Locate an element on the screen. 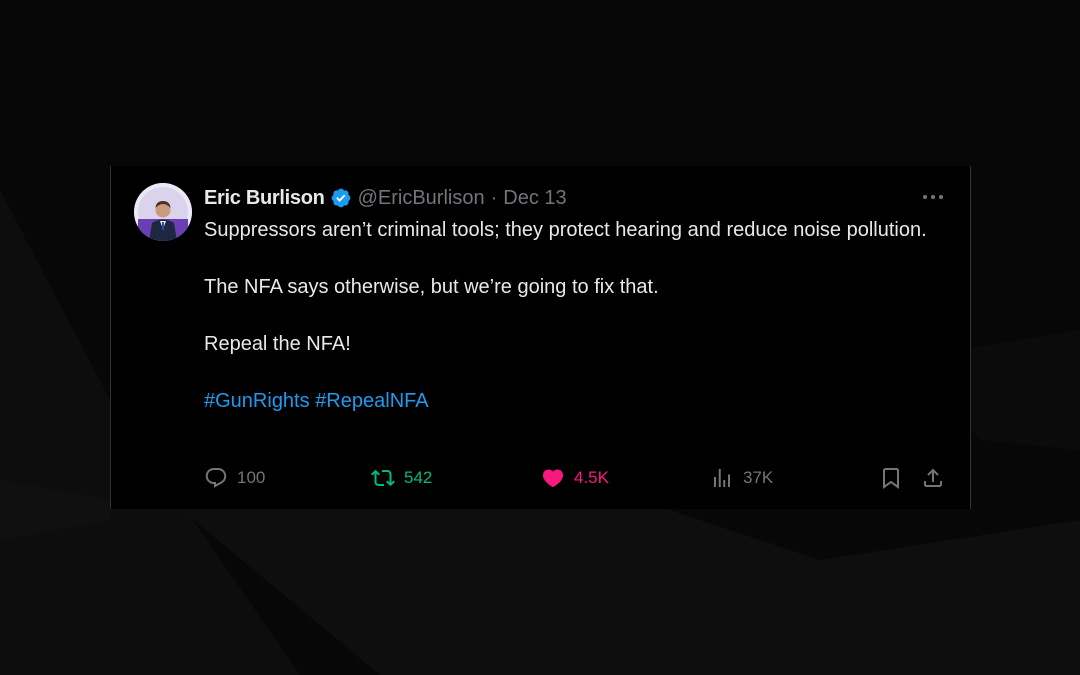 The height and width of the screenshot is (675, 1080). bookmark-icon is located at coordinates (891, 478).